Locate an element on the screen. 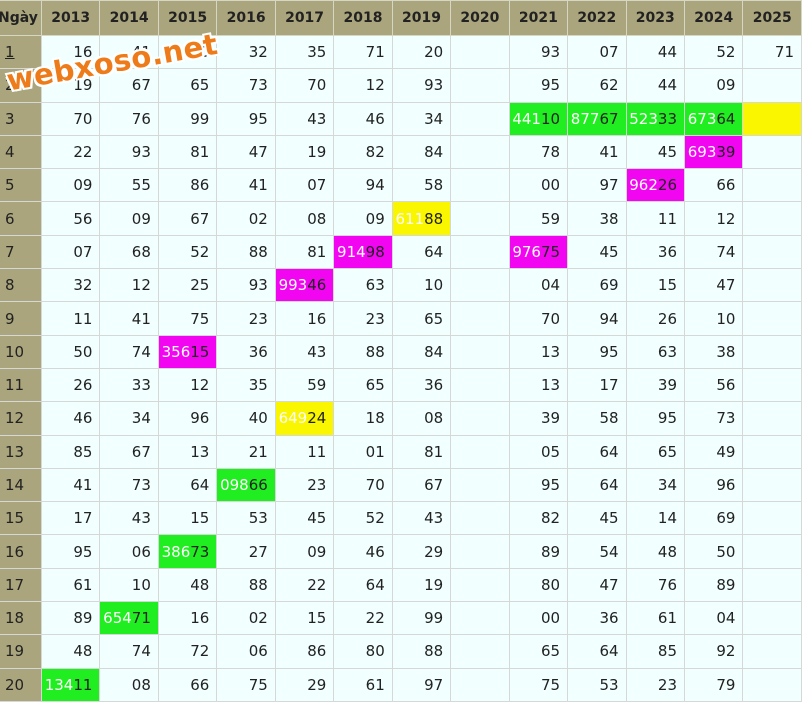 The image size is (808, 702). day-cell: 19 is located at coordinates (21, 651).